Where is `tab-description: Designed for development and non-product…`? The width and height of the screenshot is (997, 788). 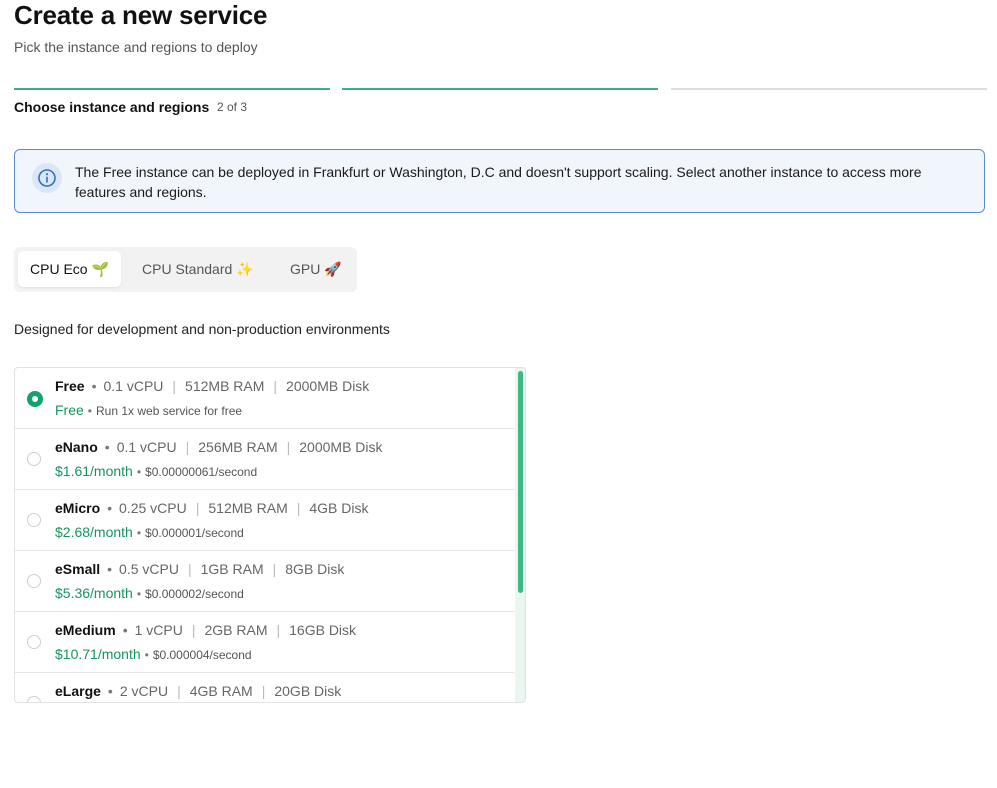
tab-description: Designed for development and non-product… is located at coordinates (202, 329).